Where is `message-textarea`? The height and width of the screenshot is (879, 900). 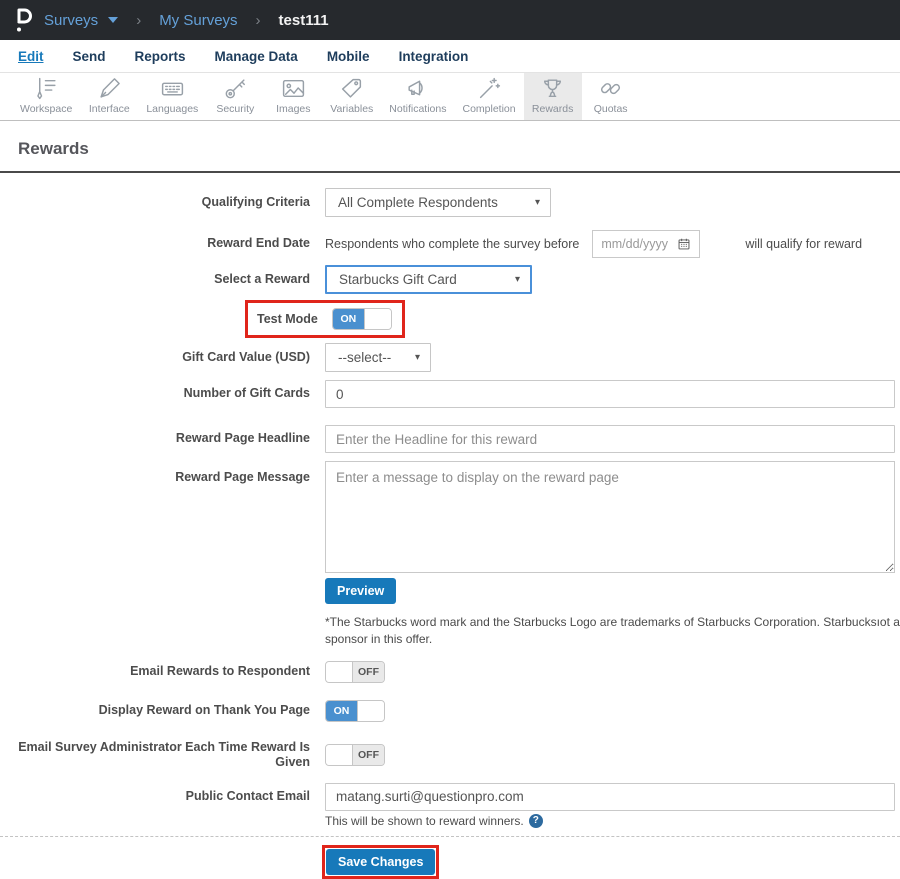 message-textarea is located at coordinates (610, 517).